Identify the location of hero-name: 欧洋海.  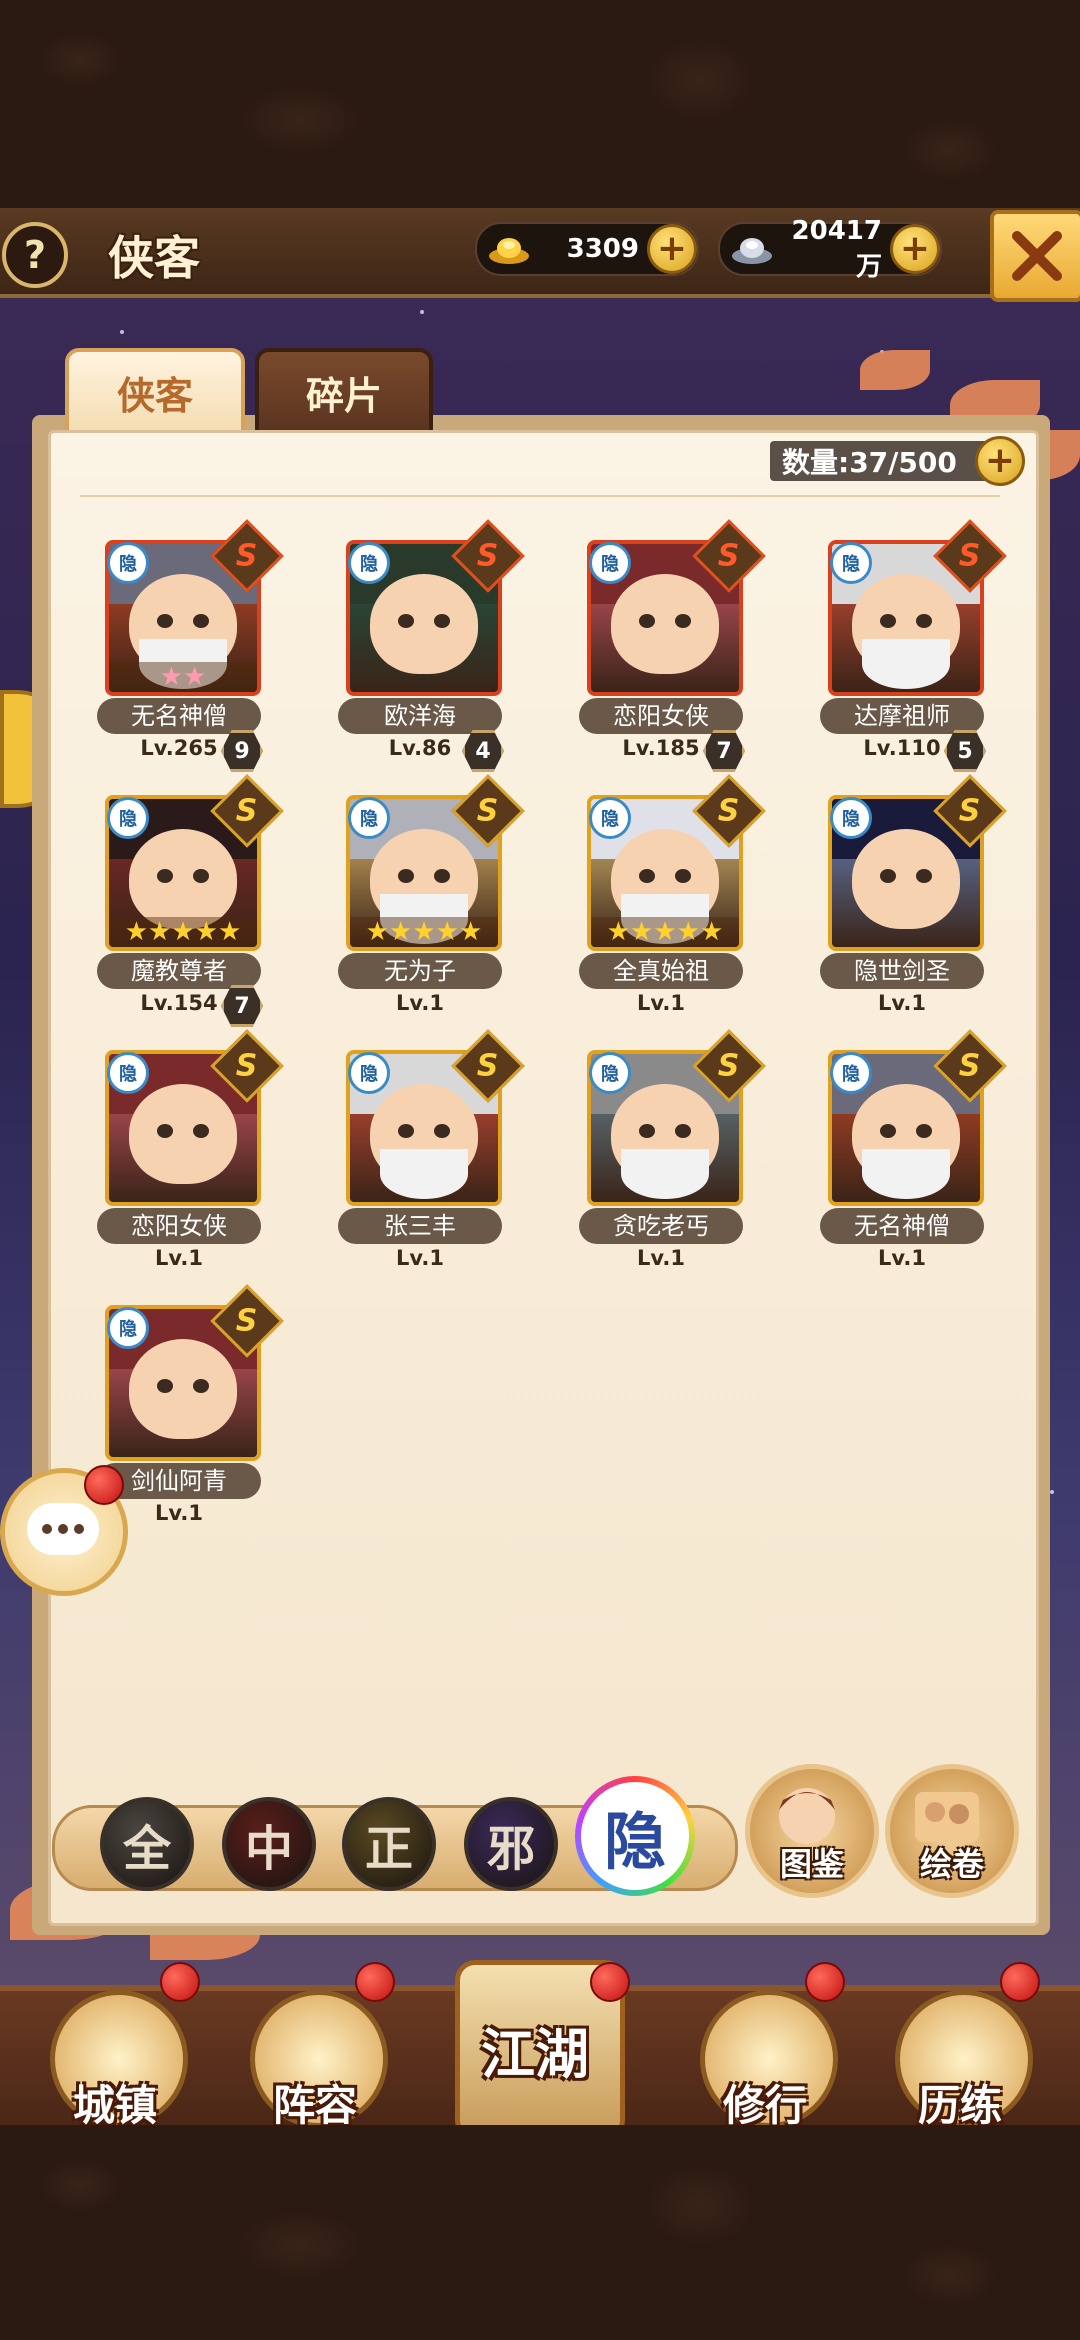
(420, 716).